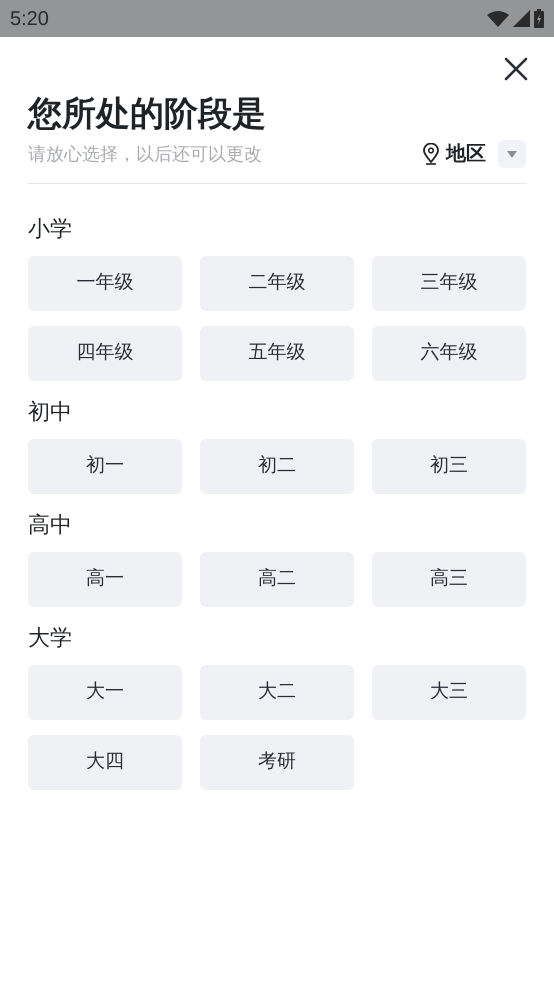 The height and width of the screenshot is (984, 554). I want to click on grade-option-button: 三年级, so click(449, 283).